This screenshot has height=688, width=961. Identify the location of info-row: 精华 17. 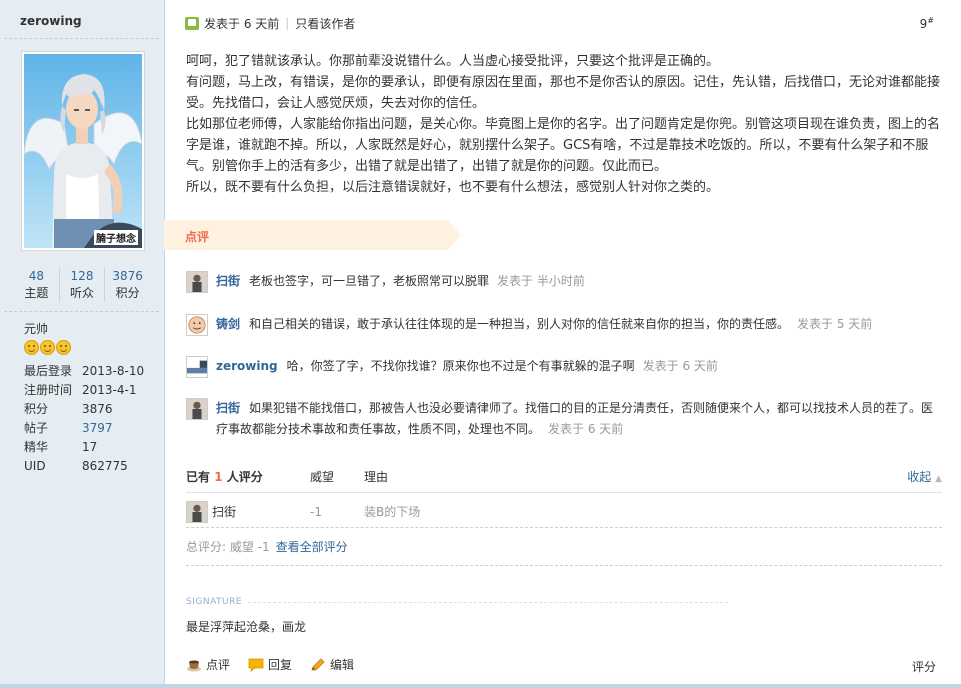
(84, 447).